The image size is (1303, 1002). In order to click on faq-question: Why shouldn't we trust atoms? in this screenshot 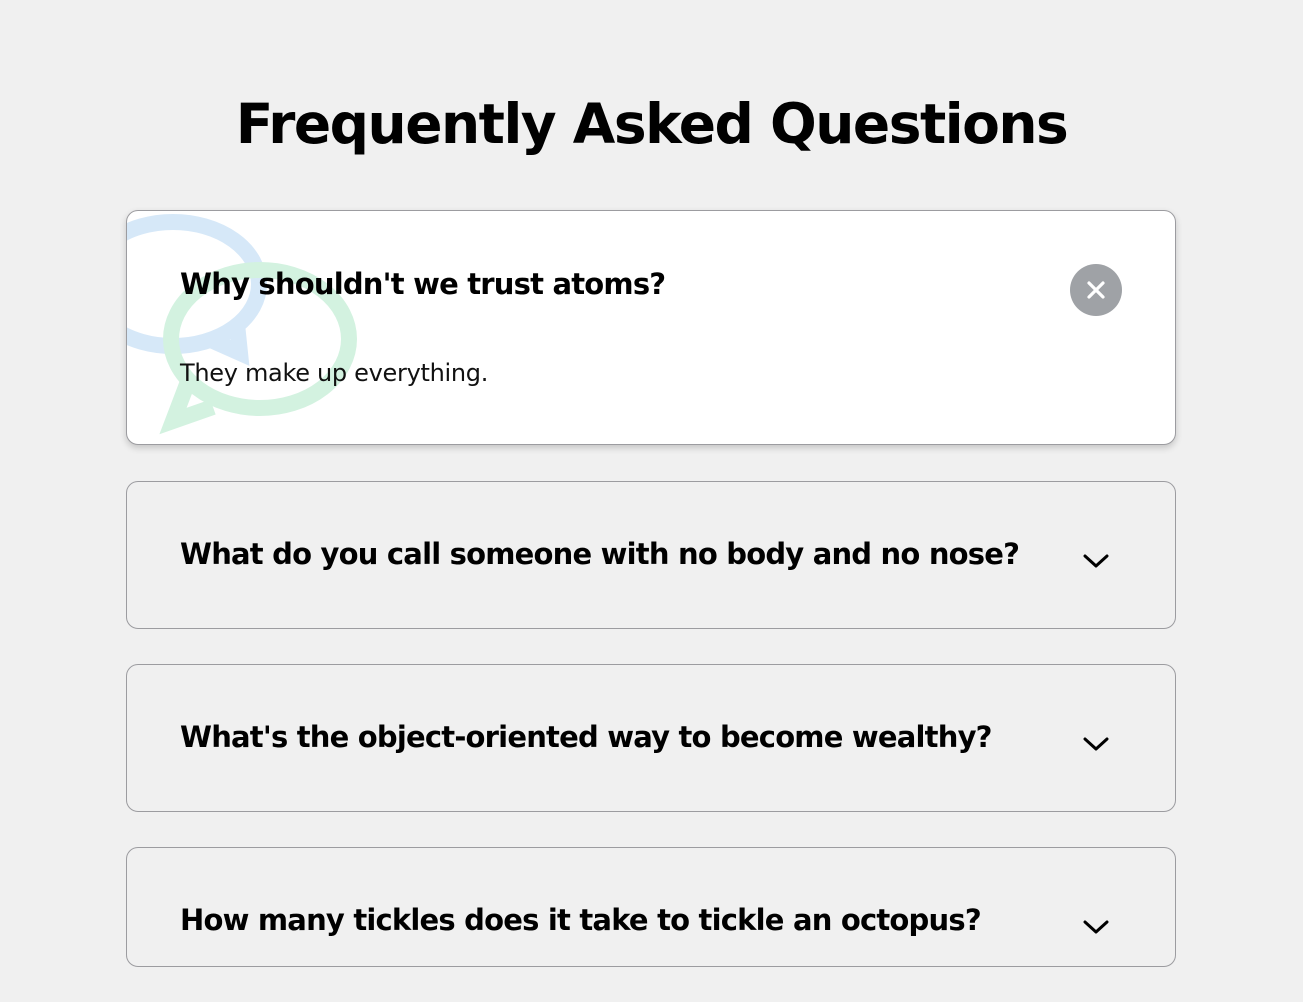, I will do `click(423, 284)`.